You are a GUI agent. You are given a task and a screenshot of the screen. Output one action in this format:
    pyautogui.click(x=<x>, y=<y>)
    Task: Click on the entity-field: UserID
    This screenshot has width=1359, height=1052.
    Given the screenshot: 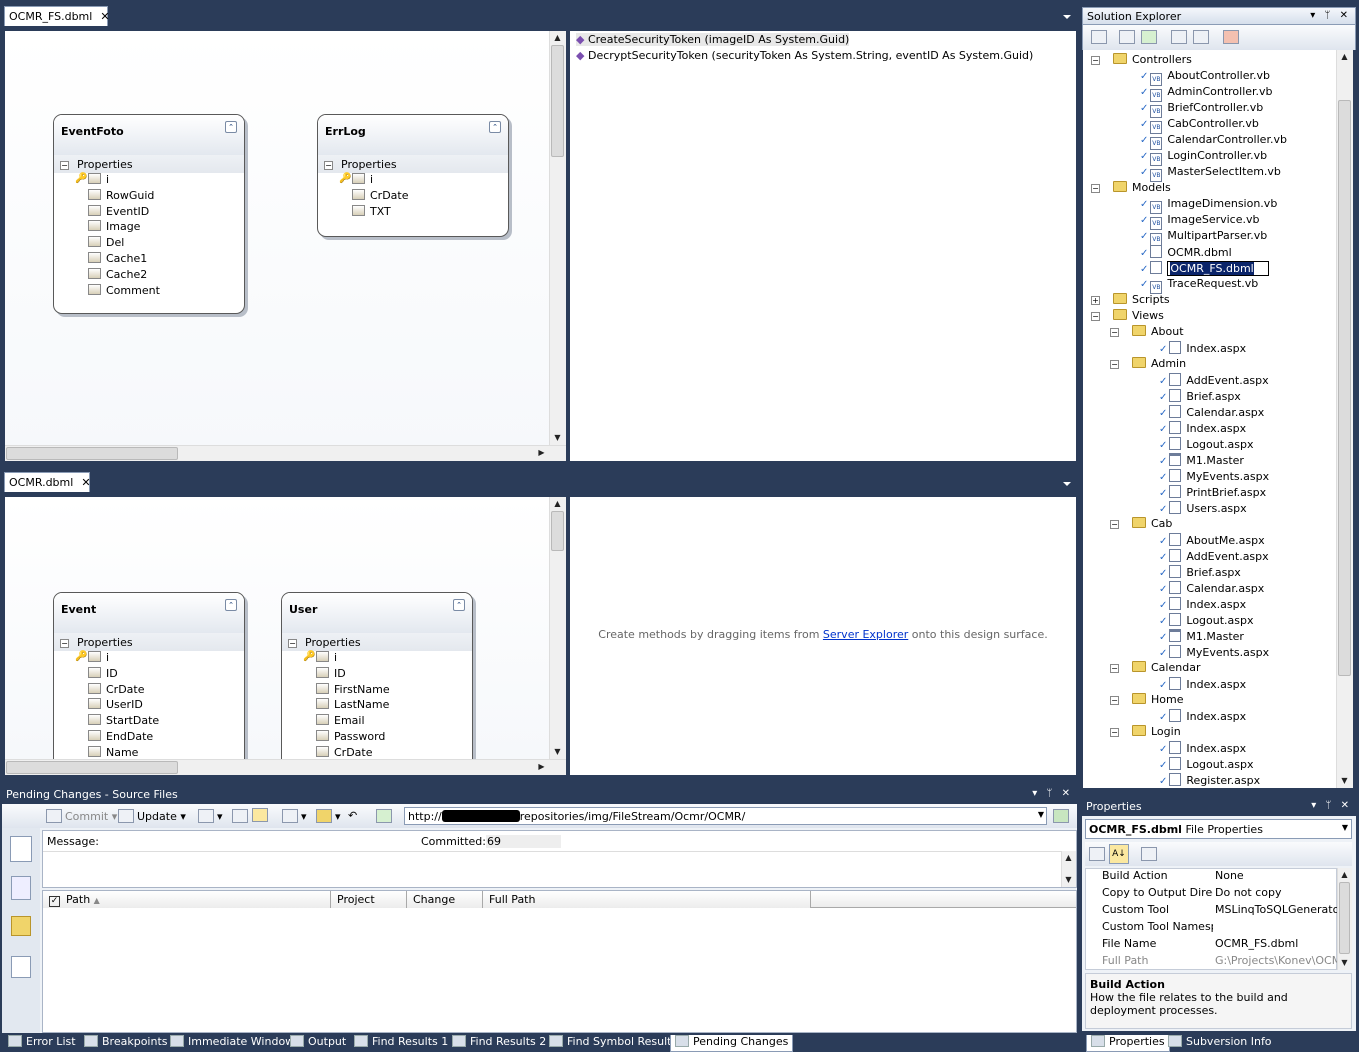 What is the action you would take?
    pyautogui.click(x=149, y=706)
    